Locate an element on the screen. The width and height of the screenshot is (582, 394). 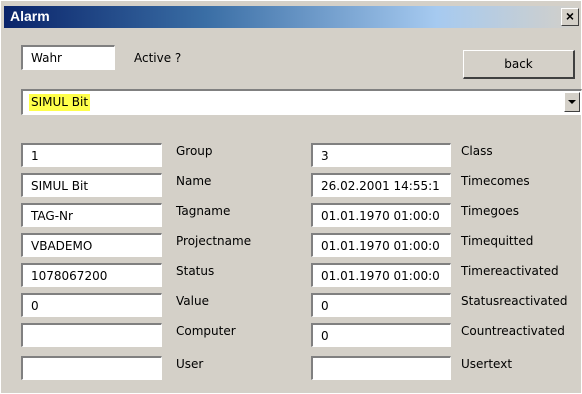
alarm-select-value: SIMUL Bit is located at coordinates (60, 102).